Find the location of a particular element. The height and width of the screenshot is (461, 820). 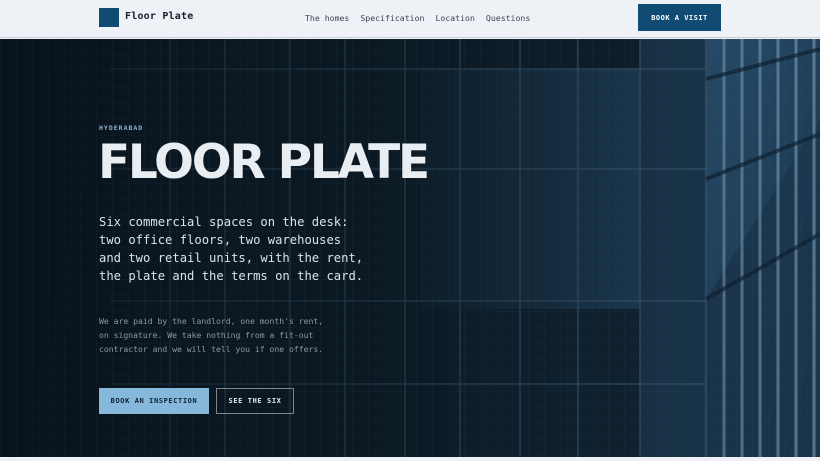

nav-link-the-homes: The homes is located at coordinates (327, 18).